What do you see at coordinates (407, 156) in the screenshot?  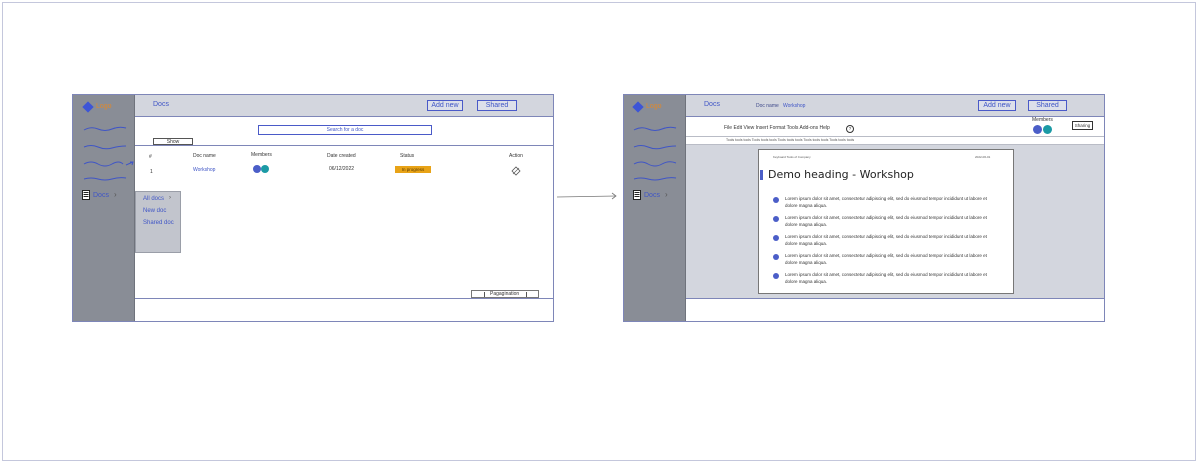 I see `col-status: Status` at bounding box center [407, 156].